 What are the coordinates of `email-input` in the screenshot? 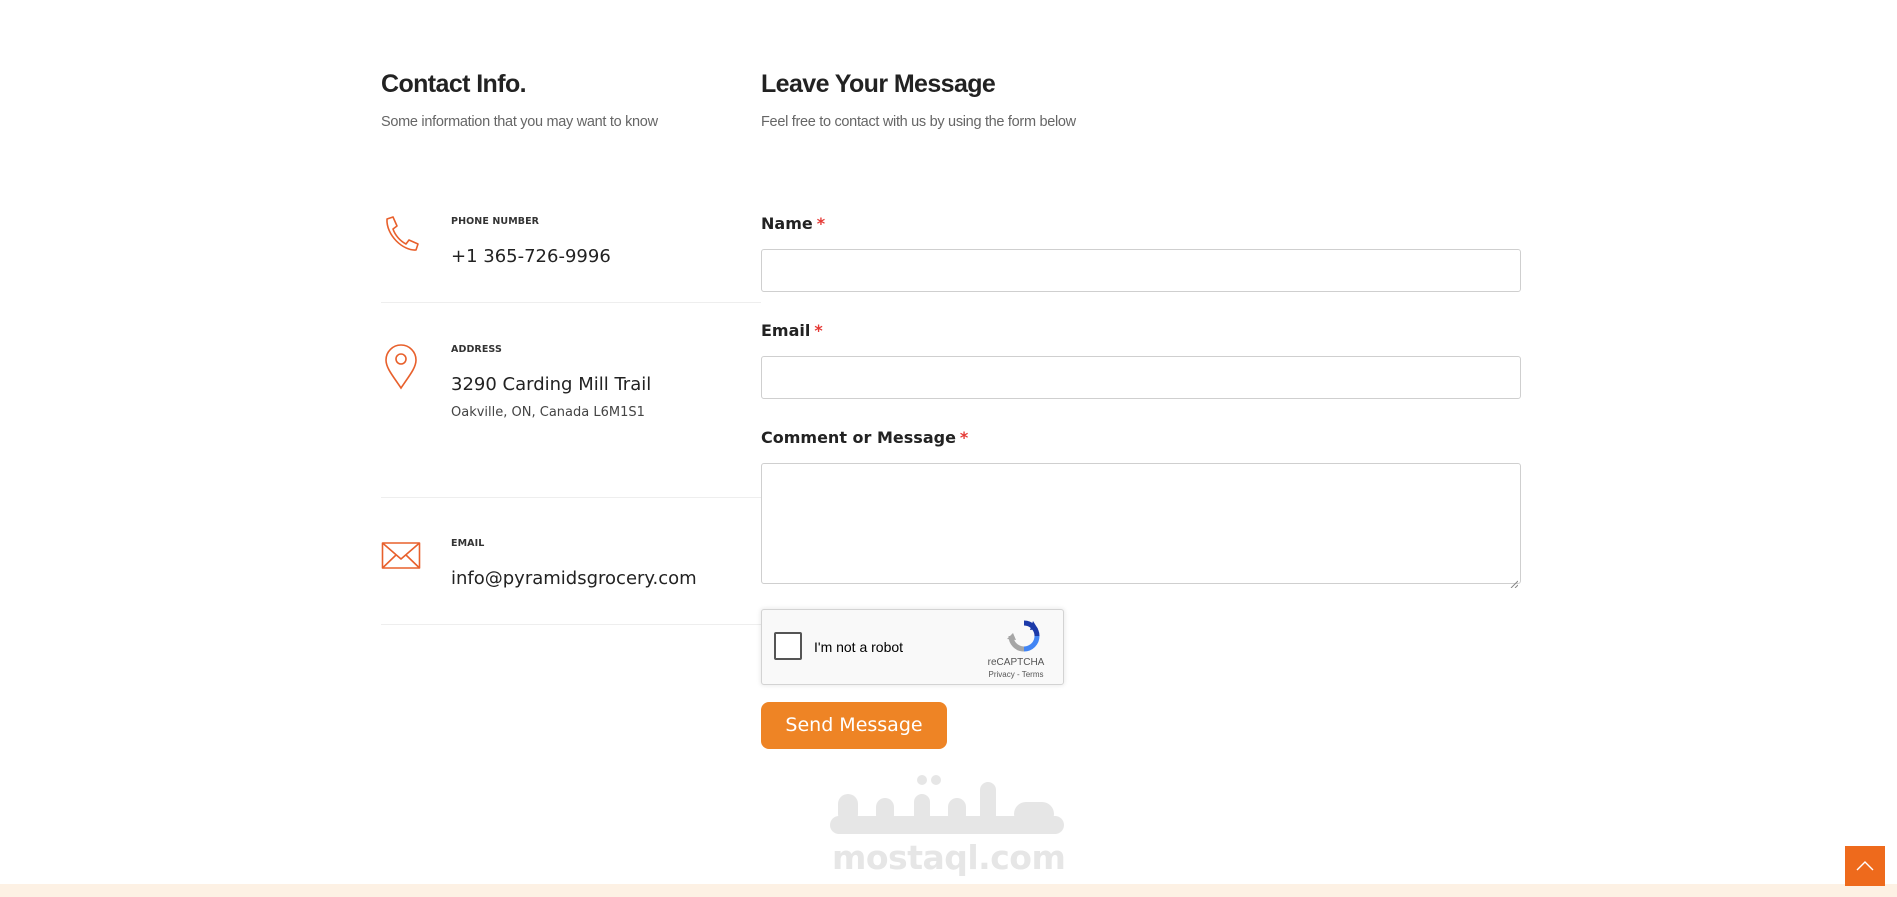 It's located at (1141, 377).